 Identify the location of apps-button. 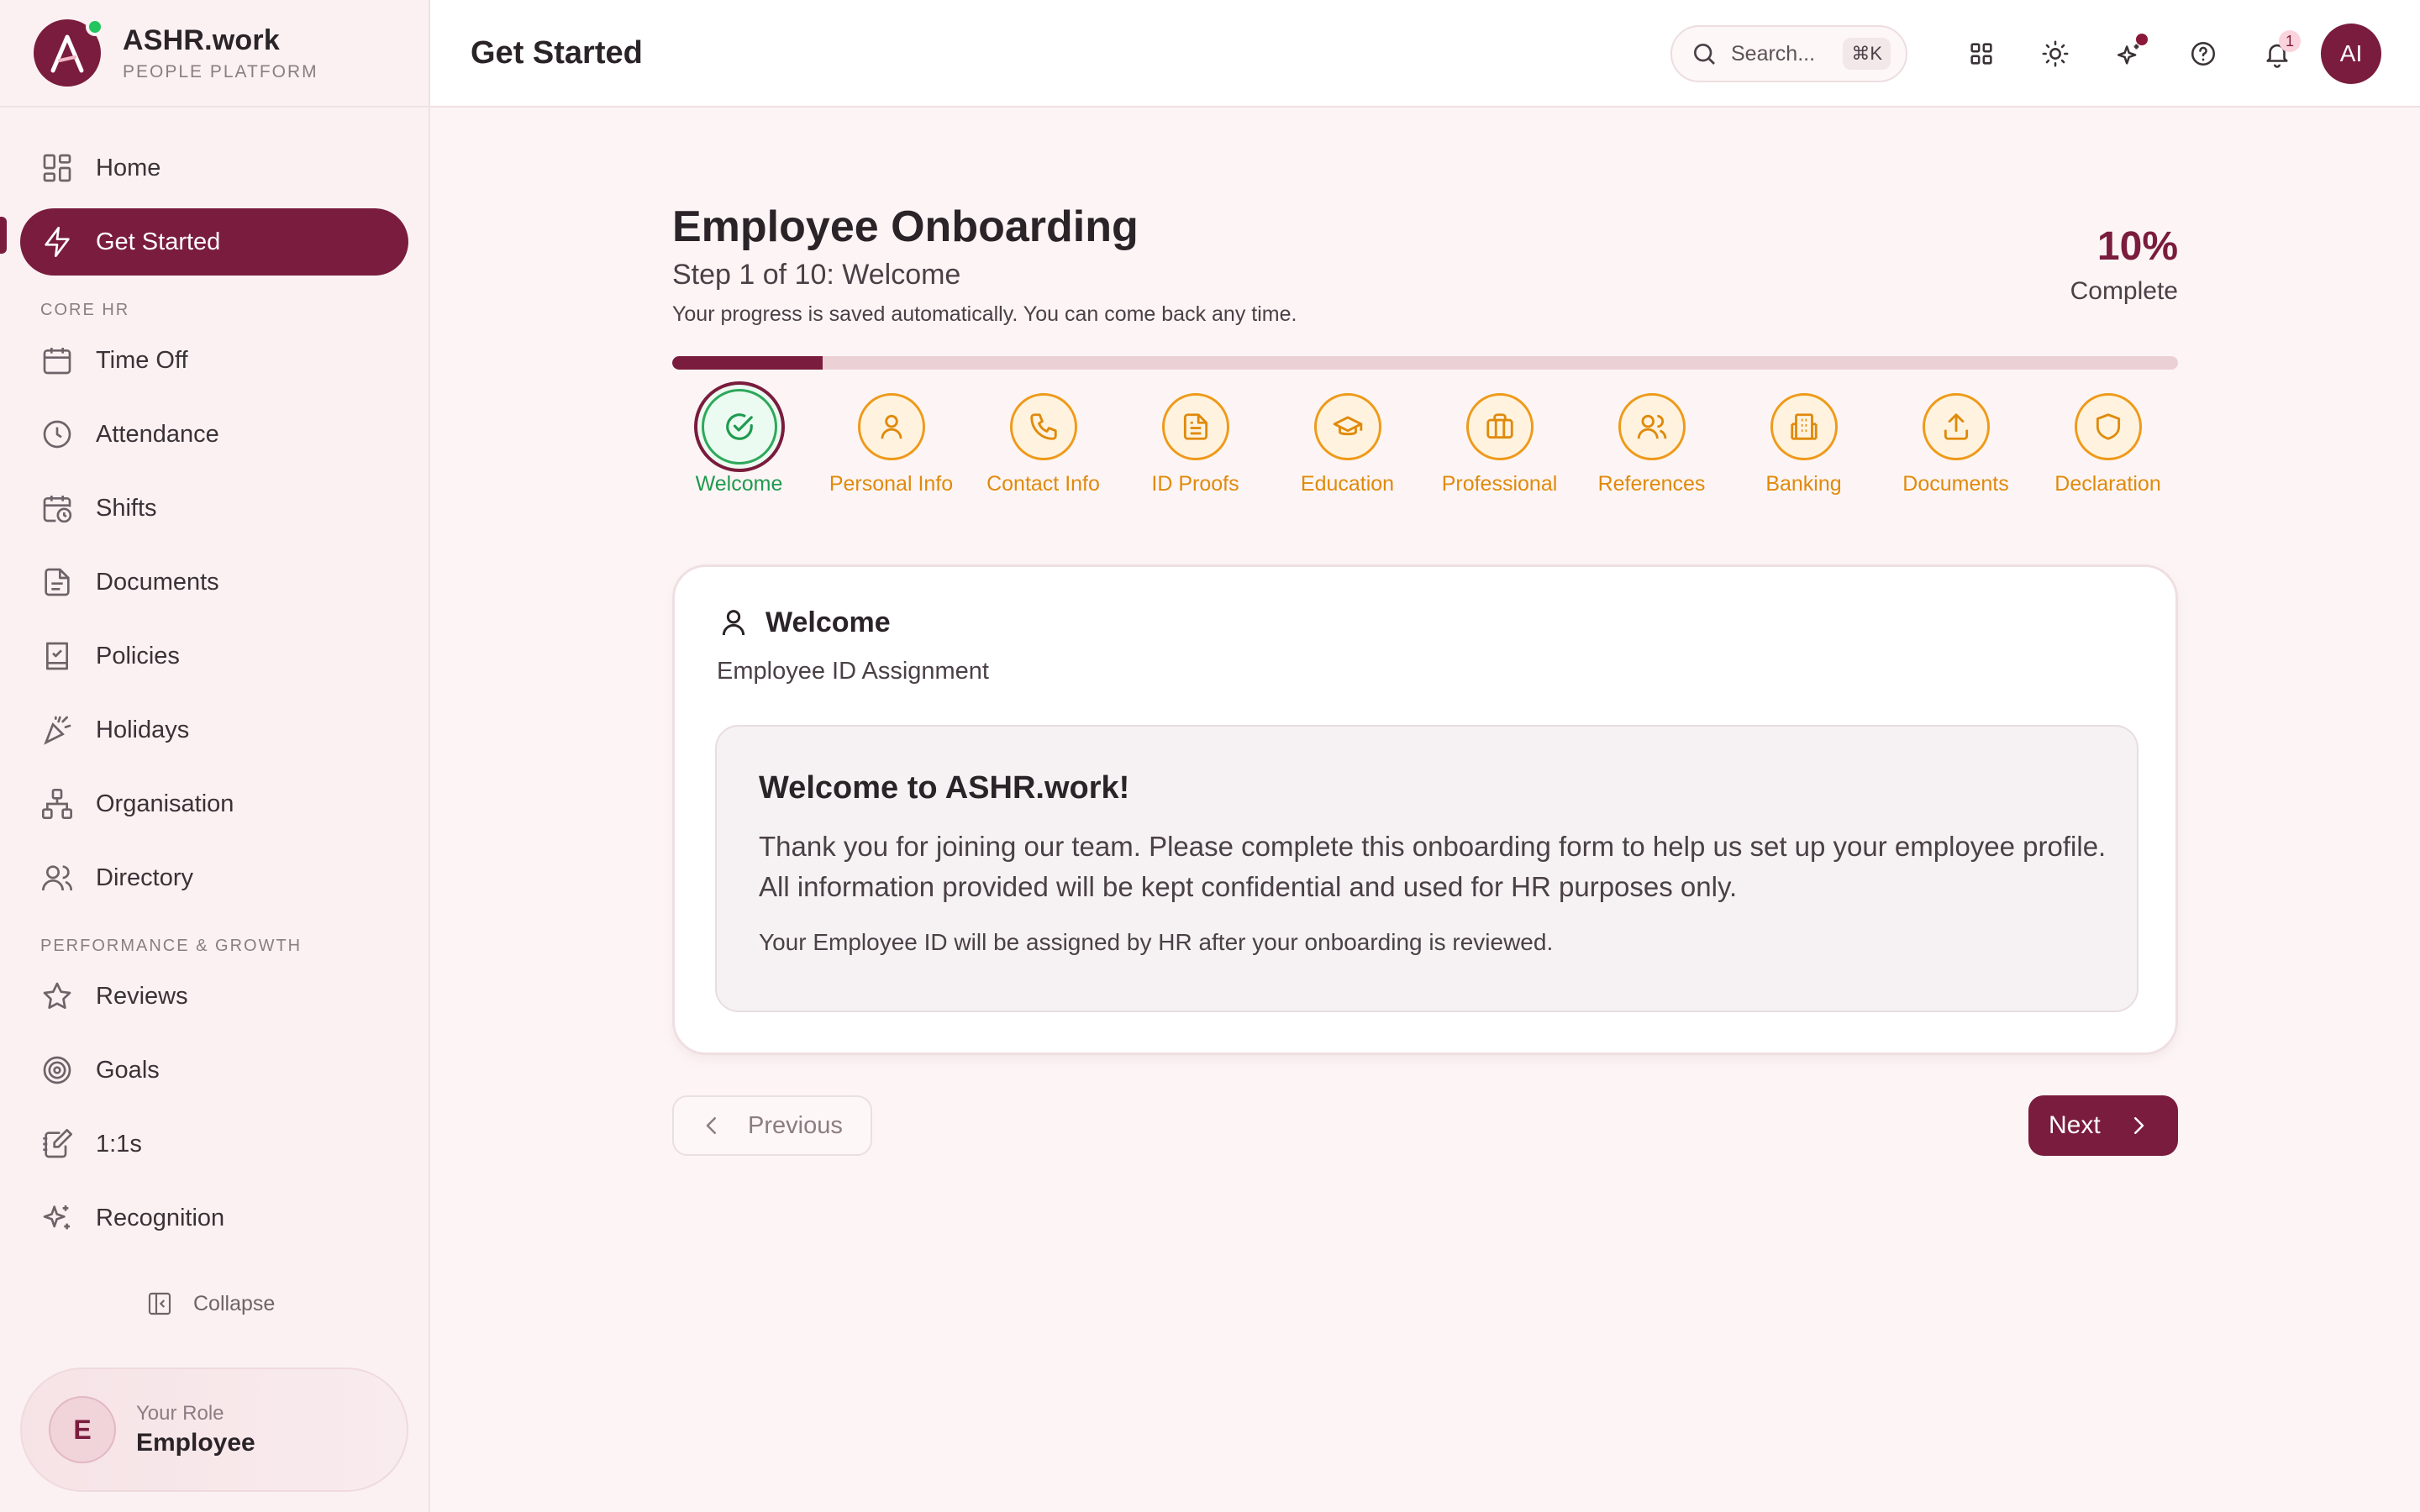
(1982, 54).